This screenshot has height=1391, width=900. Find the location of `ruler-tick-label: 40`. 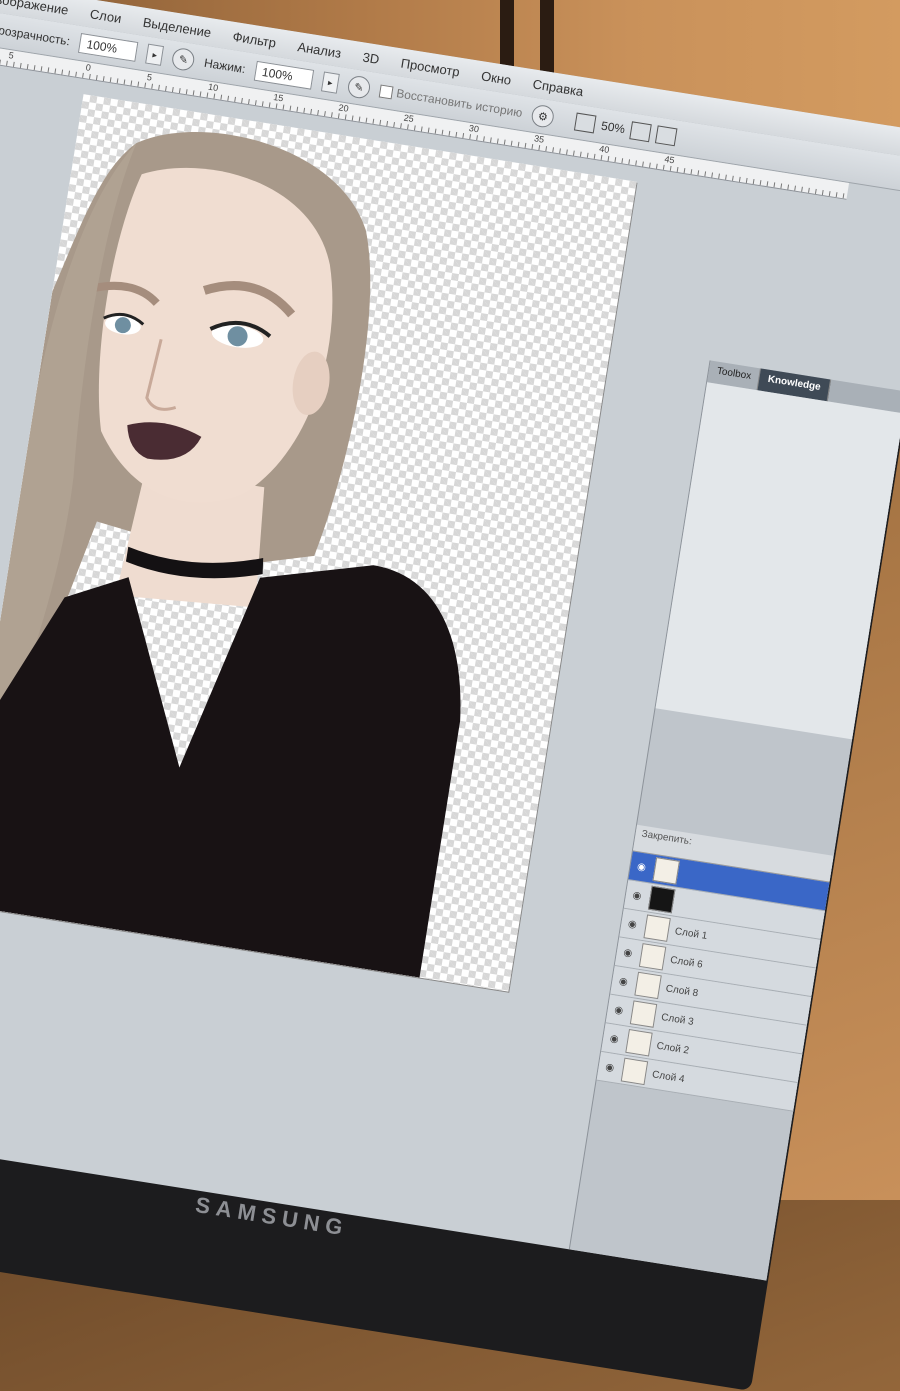

ruler-tick-label: 40 is located at coordinates (604, 149).